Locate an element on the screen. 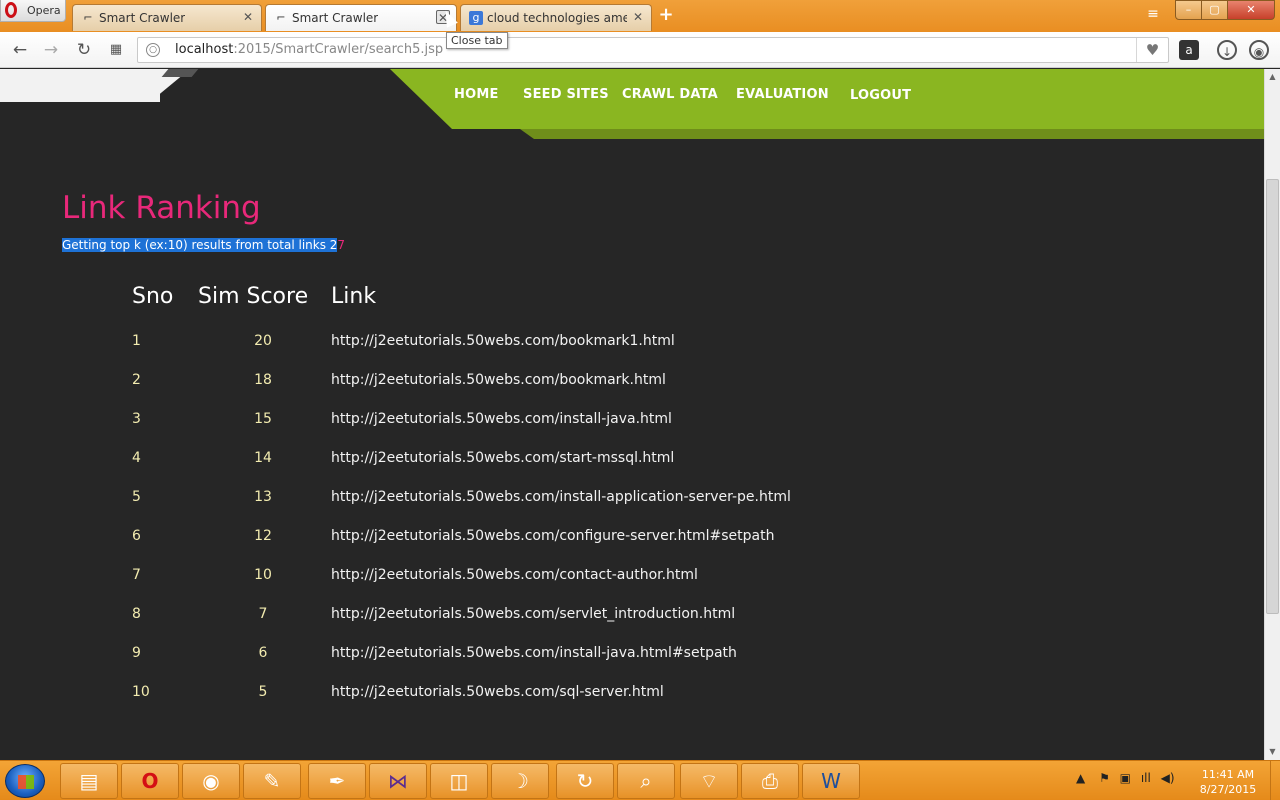  forward-icon: → is located at coordinates (51, 50).